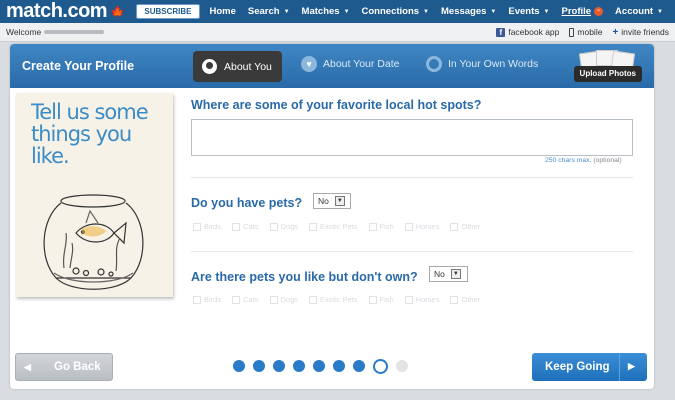 The height and width of the screenshot is (400, 675). I want to click on mobile-phone-icon, so click(572, 32).